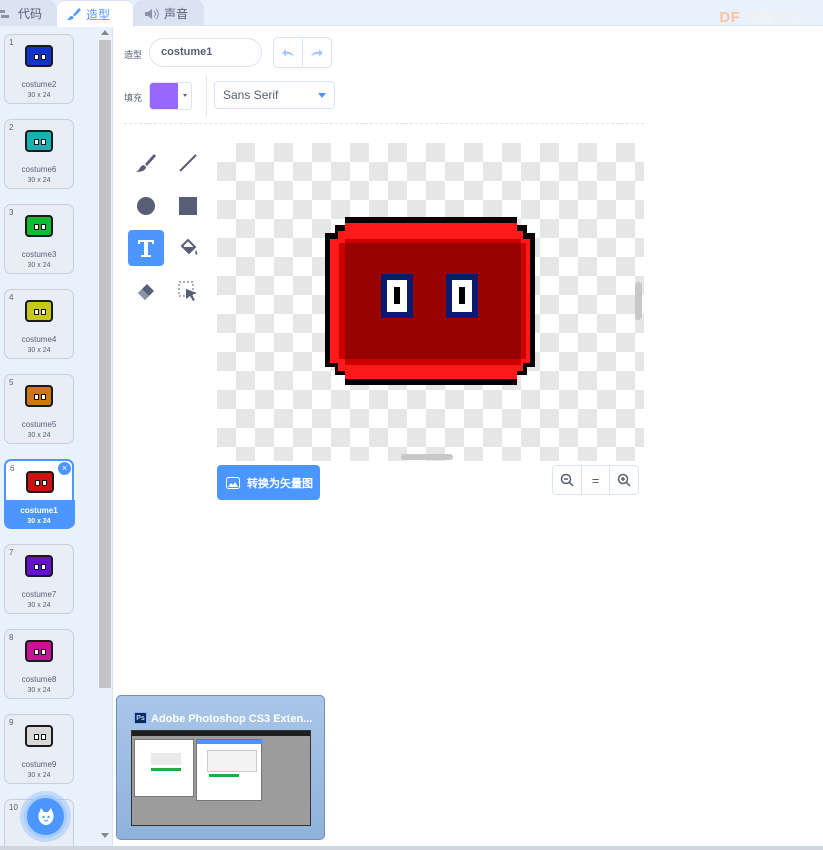 The image size is (823, 850). I want to click on brush-icon, so click(146, 163).